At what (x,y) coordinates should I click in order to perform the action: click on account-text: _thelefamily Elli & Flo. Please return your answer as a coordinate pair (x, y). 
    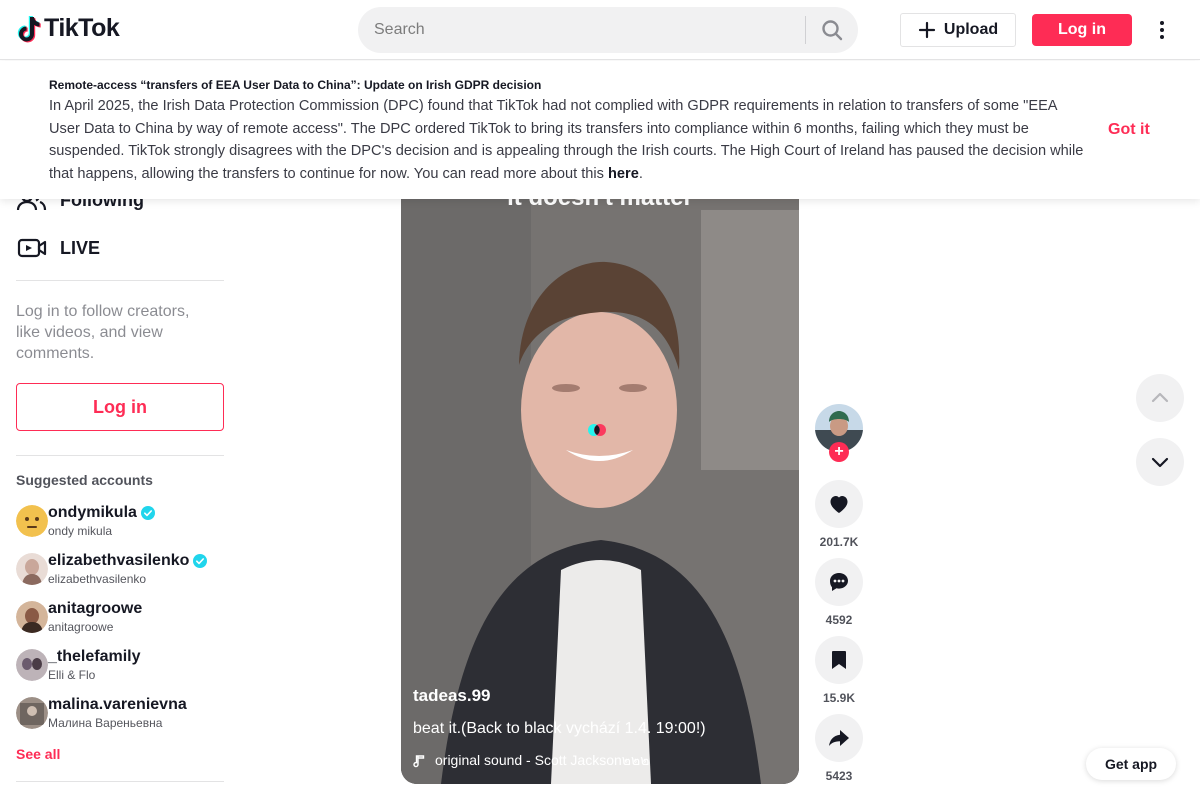
    Looking at the image, I should click on (94, 665).